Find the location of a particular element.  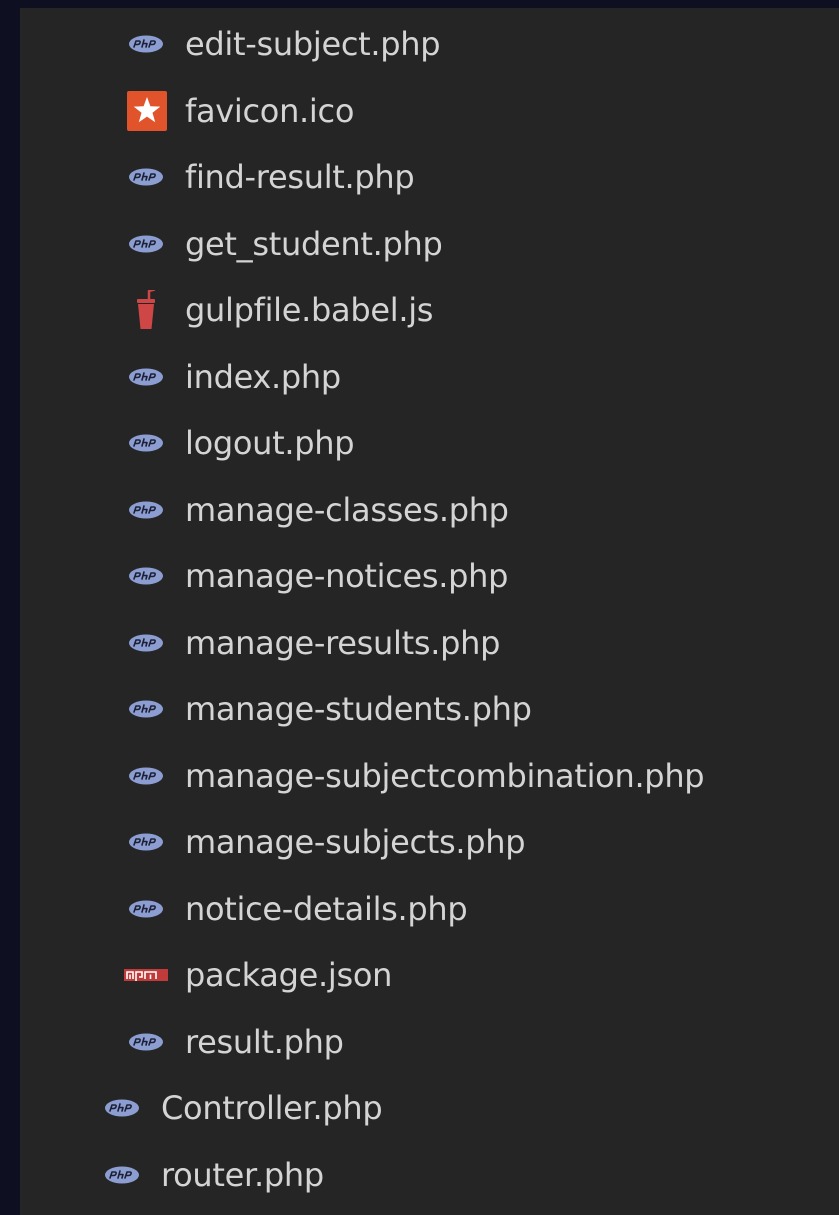

file-item: find-result.php is located at coordinates (429, 177).